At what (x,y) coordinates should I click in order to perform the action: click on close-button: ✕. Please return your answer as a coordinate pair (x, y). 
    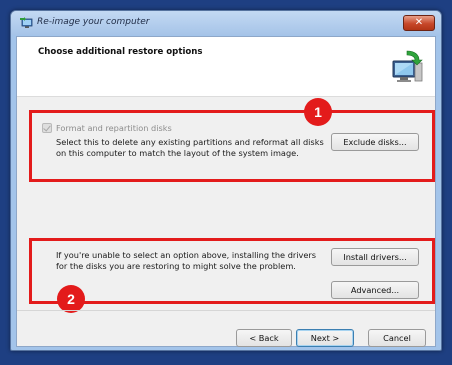
    Looking at the image, I should click on (419, 23).